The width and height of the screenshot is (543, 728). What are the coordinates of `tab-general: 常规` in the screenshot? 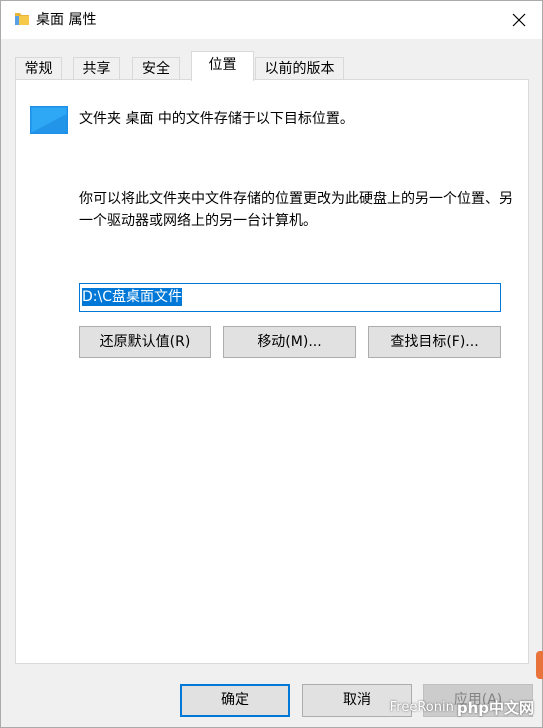 It's located at (38, 69).